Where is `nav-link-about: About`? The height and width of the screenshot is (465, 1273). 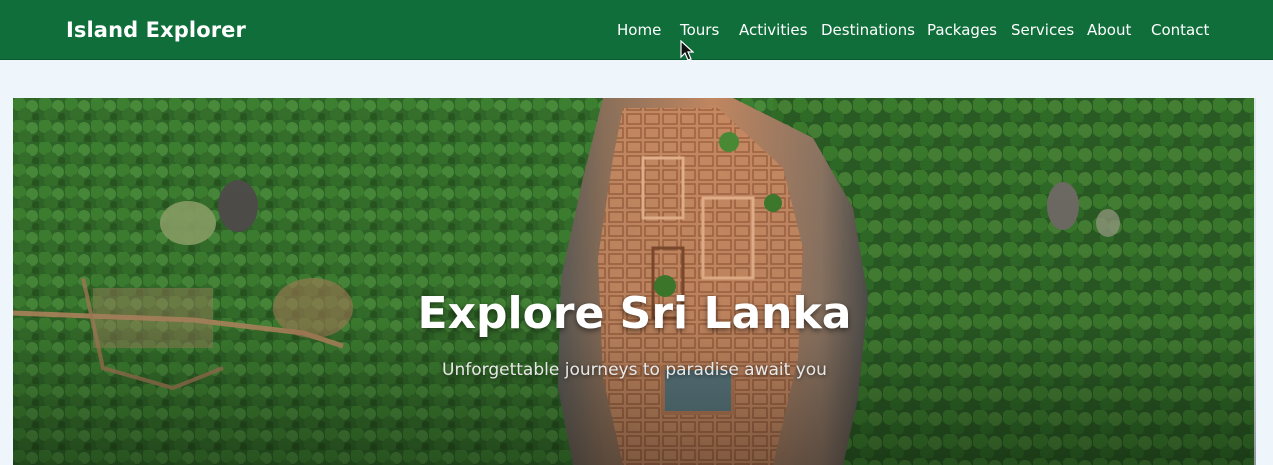
nav-link-about: About is located at coordinates (1109, 30).